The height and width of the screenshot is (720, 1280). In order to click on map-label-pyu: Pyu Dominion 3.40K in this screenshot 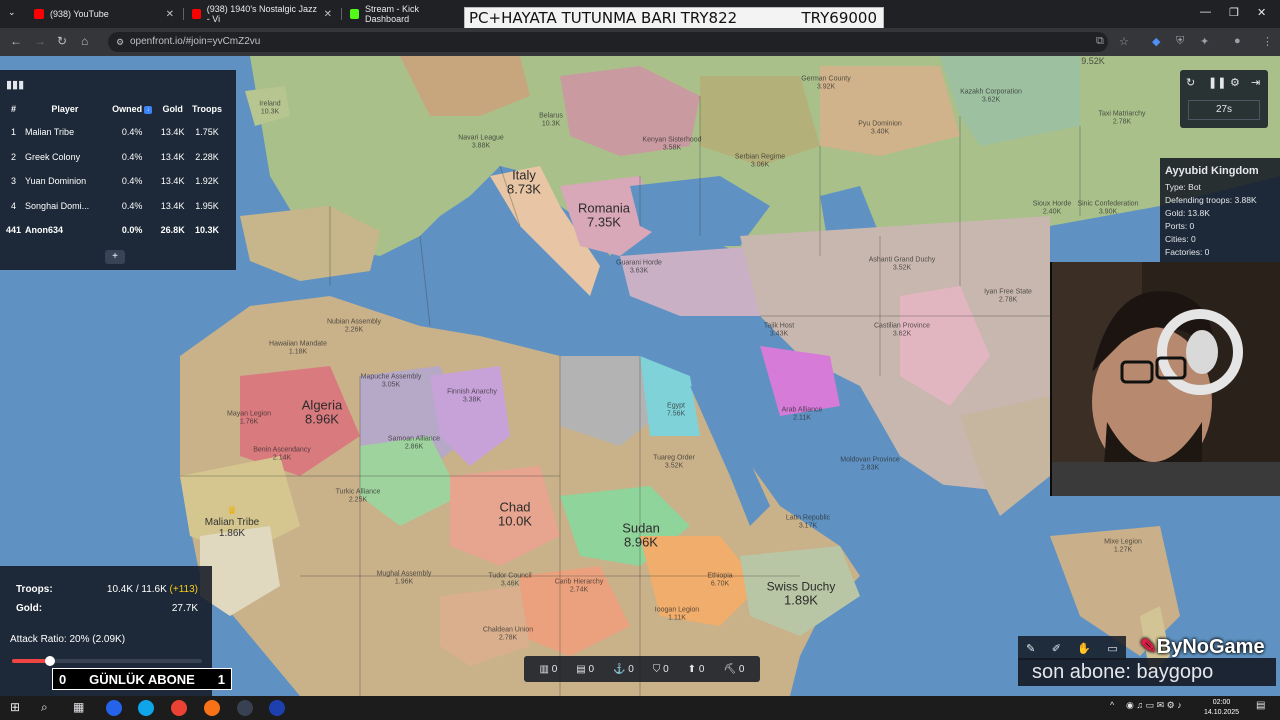, I will do `click(880, 127)`.